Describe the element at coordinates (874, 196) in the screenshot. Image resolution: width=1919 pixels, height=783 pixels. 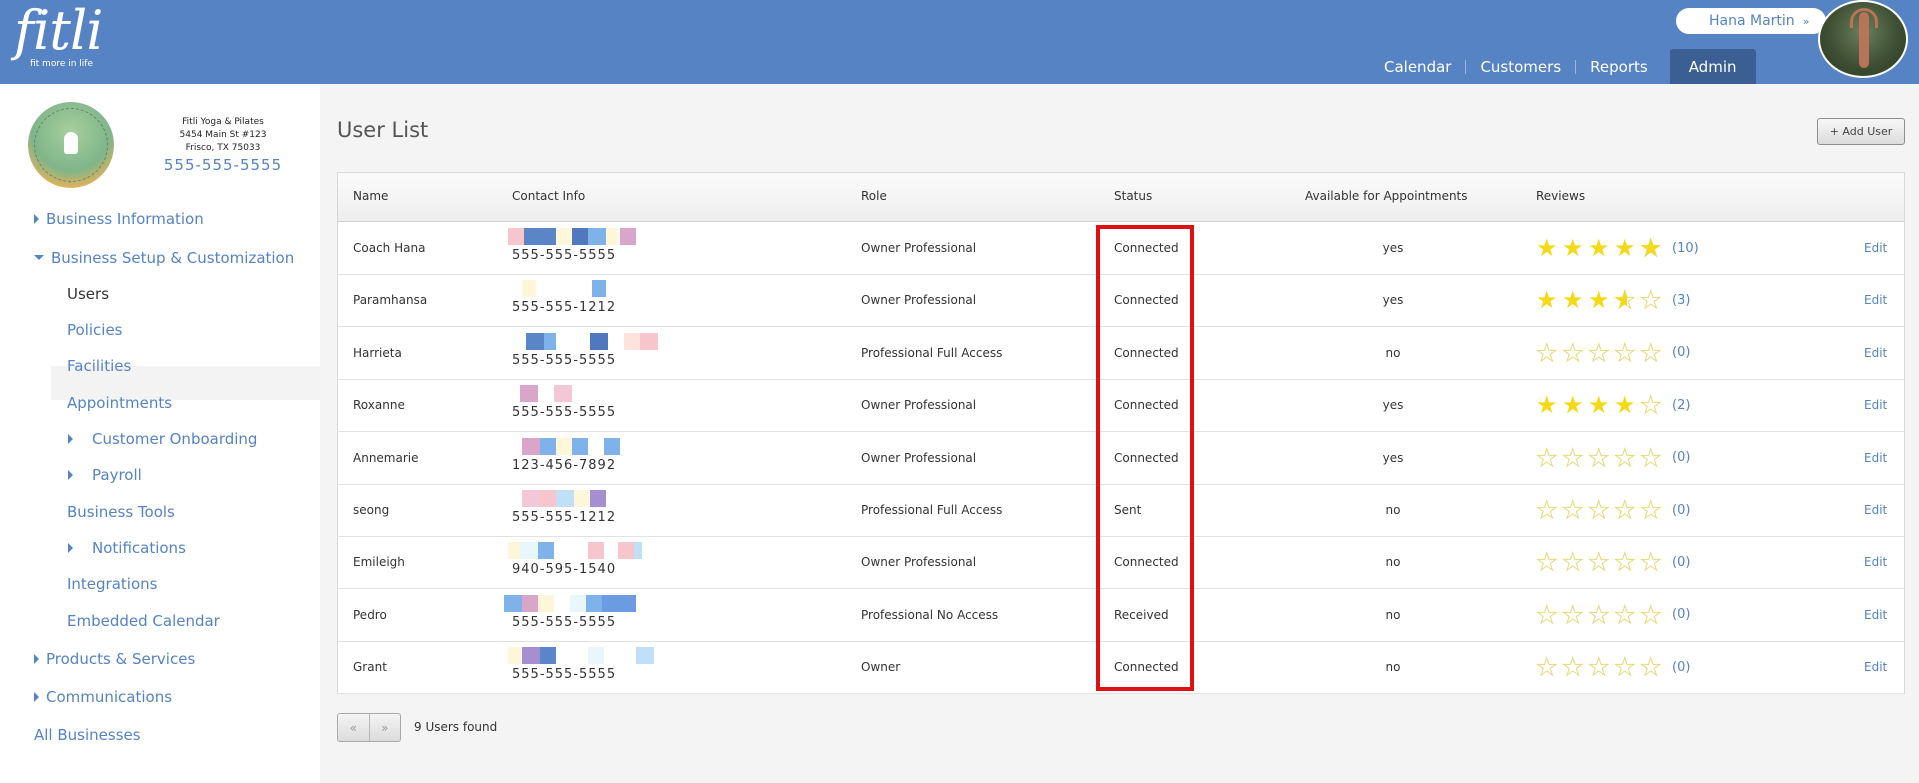
I see `column-header-role: Role` at that location.